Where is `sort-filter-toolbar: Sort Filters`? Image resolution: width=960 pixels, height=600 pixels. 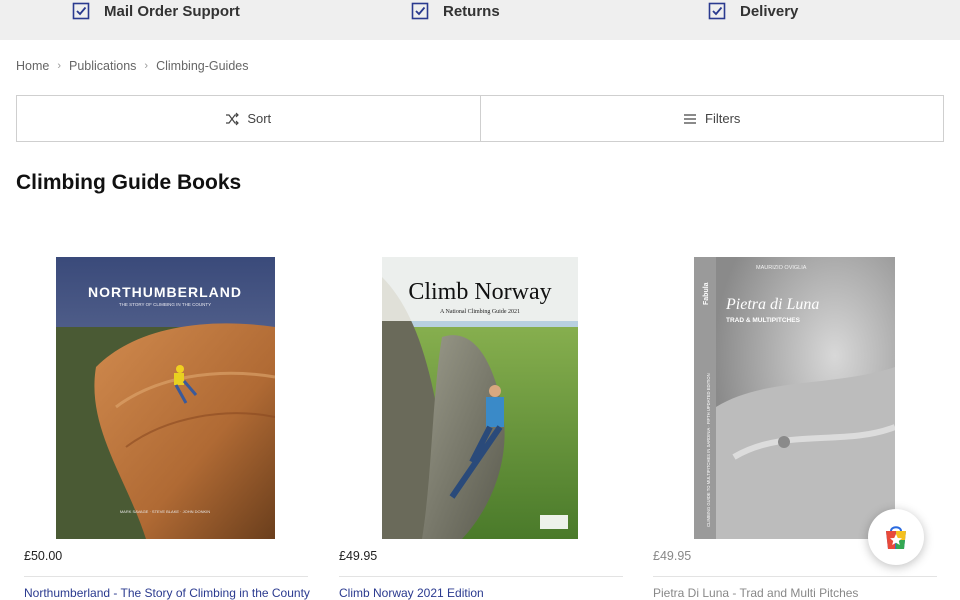
sort-filter-toolbar: Sort Filters is located at coordinates (480, 118).